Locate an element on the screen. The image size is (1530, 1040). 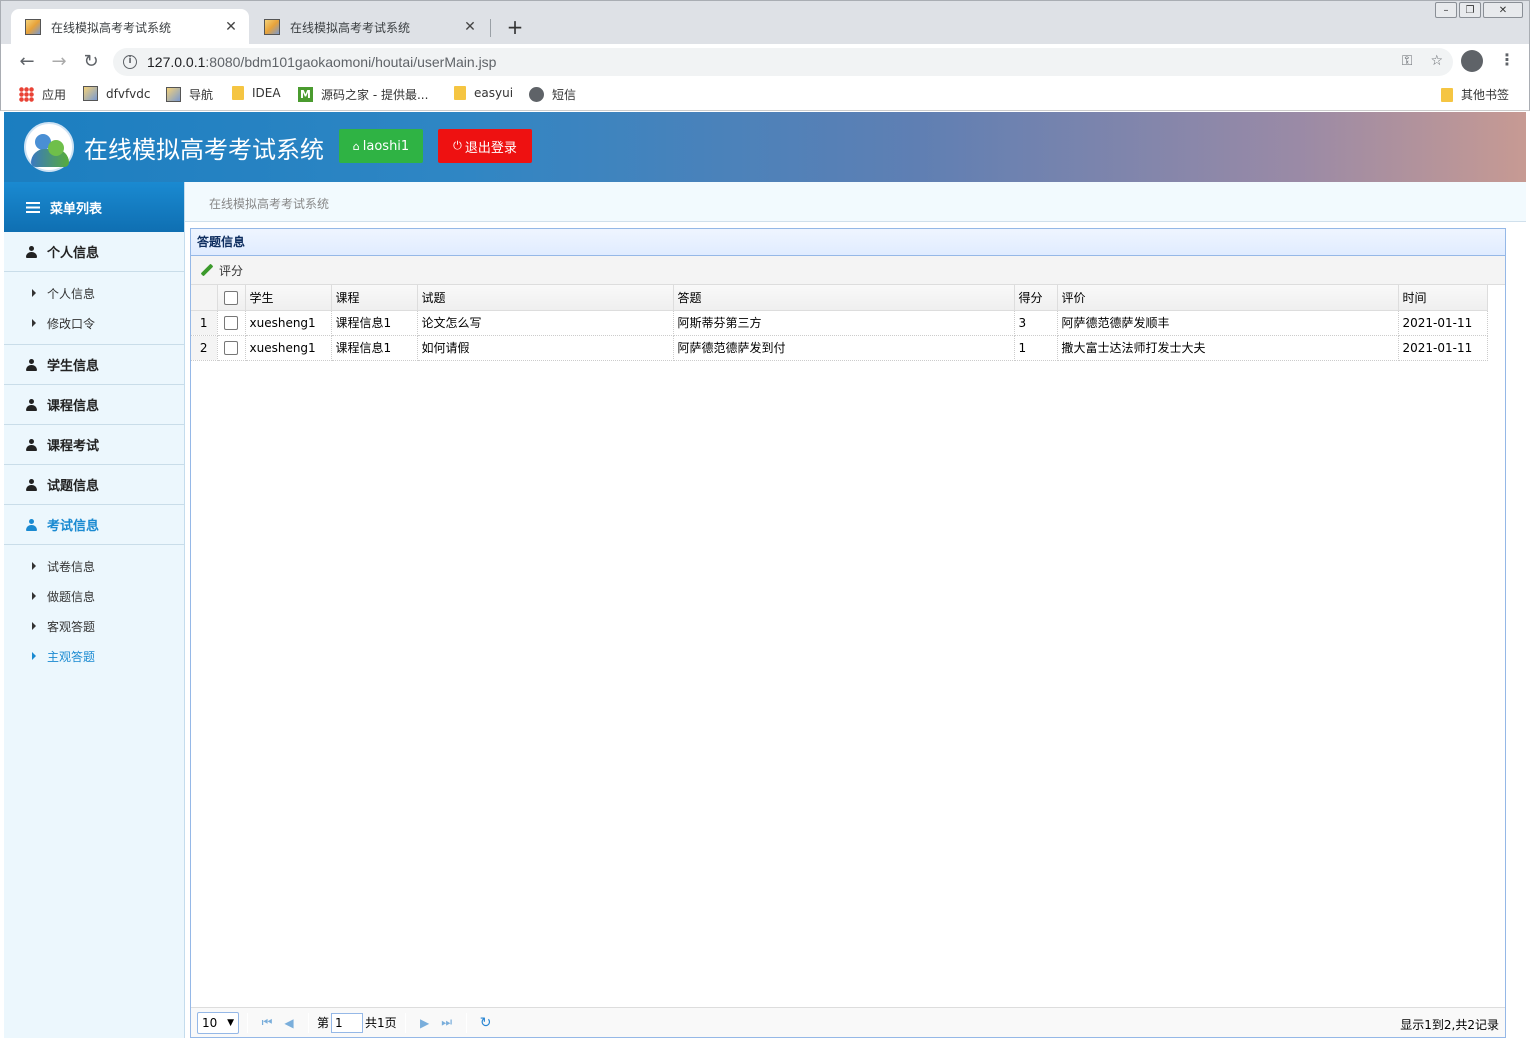
cell-question: 如何请假 is located at coordinates (545, 348).